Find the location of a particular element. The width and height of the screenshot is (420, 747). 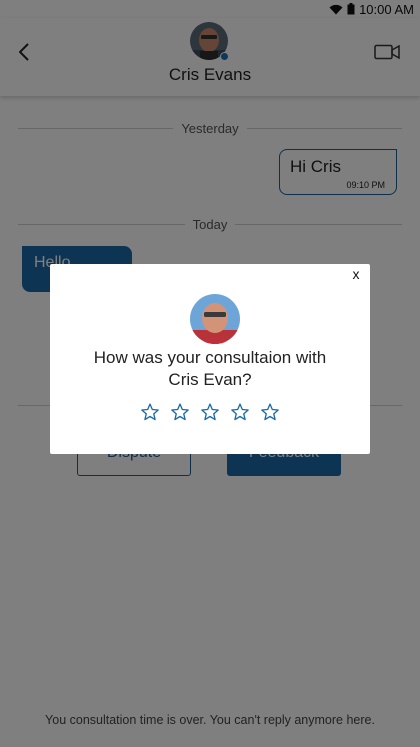

rating-question-line: Cris Evan? is located at coordinates (210, 379).